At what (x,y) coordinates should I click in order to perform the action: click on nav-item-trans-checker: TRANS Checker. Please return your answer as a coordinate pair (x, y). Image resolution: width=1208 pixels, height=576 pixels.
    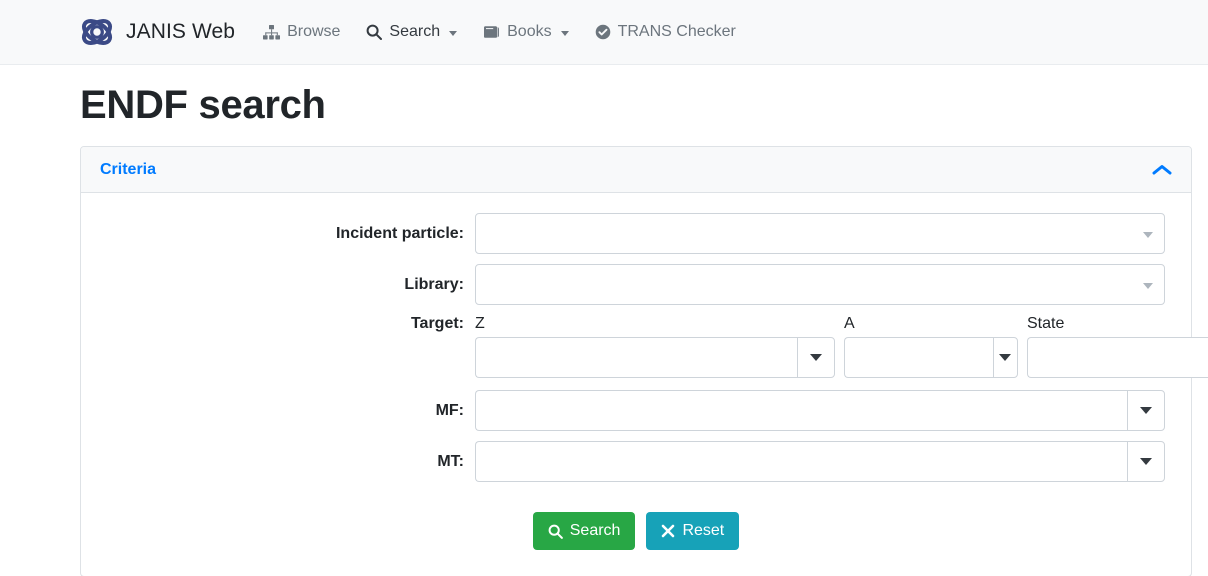
    Looking at the image, I should click on (665, 32).